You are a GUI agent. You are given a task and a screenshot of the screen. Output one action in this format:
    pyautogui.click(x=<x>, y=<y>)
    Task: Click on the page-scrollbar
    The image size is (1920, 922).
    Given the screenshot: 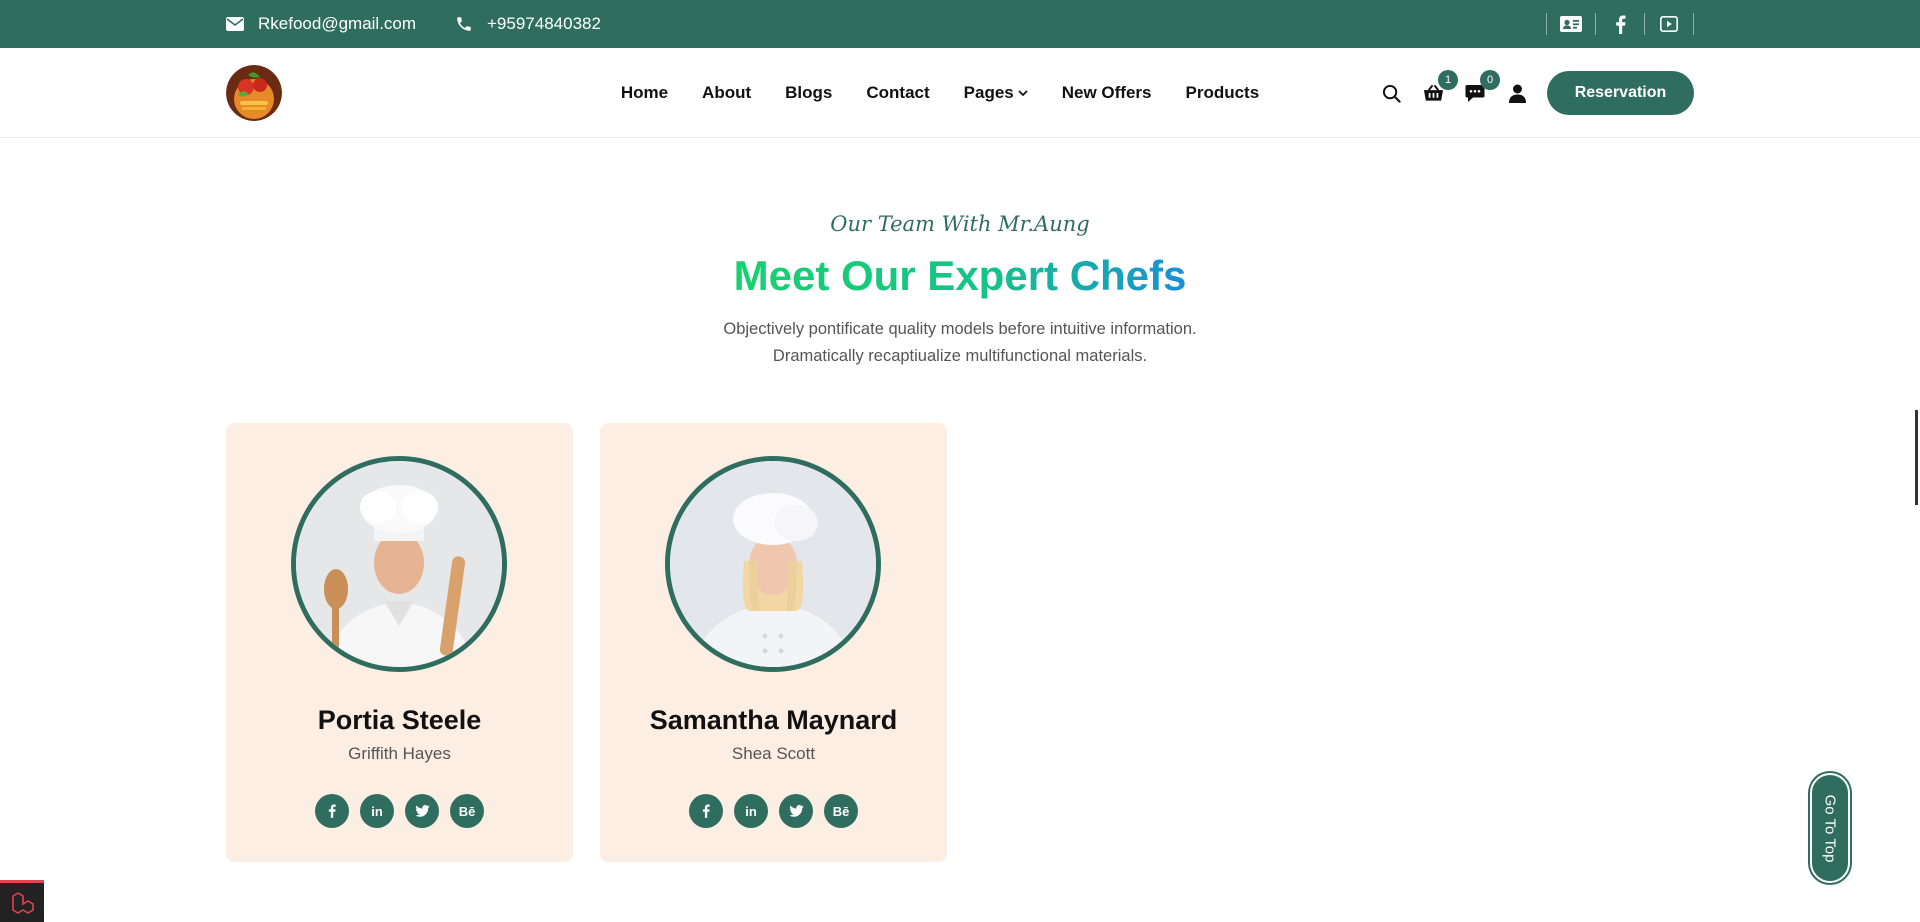 What is the action you would take?
    pyautogui.click(x=1916, y=457)
    